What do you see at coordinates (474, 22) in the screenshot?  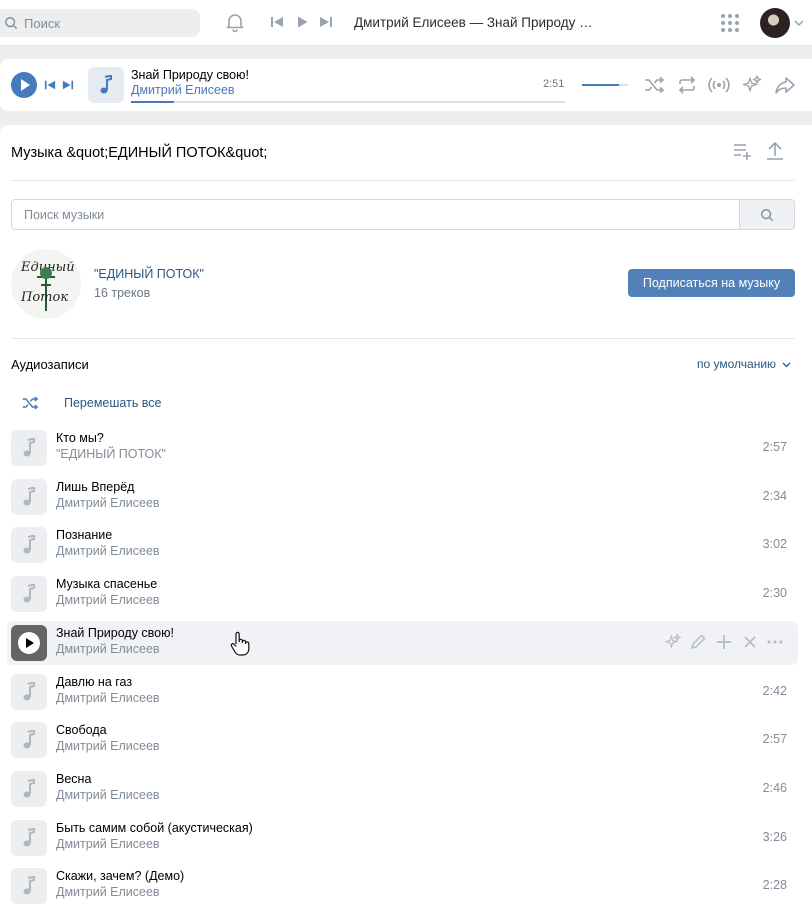 I see `header-now-playing: Дмитрий Елисеев — Знай Природу свою!` at bounding box center [474, 22].